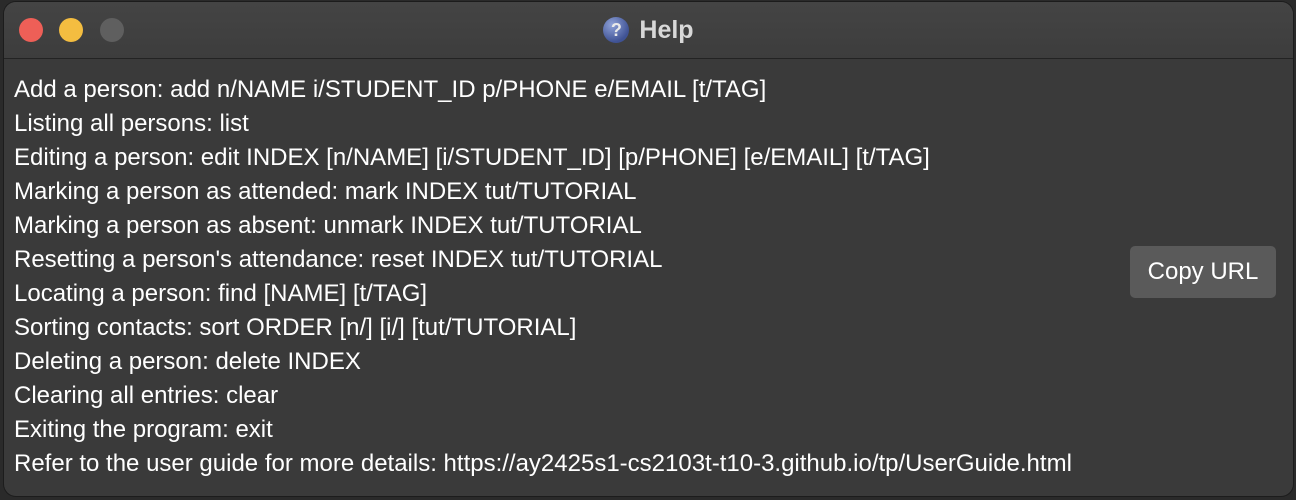 Image resolution: width=1296 pixels, height=500 pixels. I want to click on help-line-list: Listing all persons: list, so click(131, 123).